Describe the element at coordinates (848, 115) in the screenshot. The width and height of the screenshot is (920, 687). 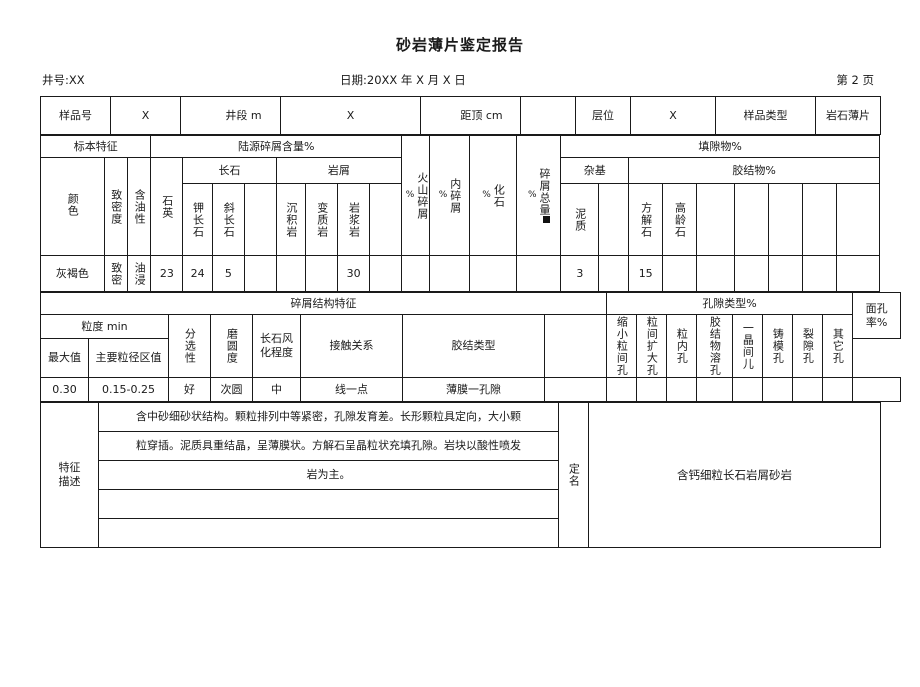
I see `sample-type-value: 岩石薄片` at that location.